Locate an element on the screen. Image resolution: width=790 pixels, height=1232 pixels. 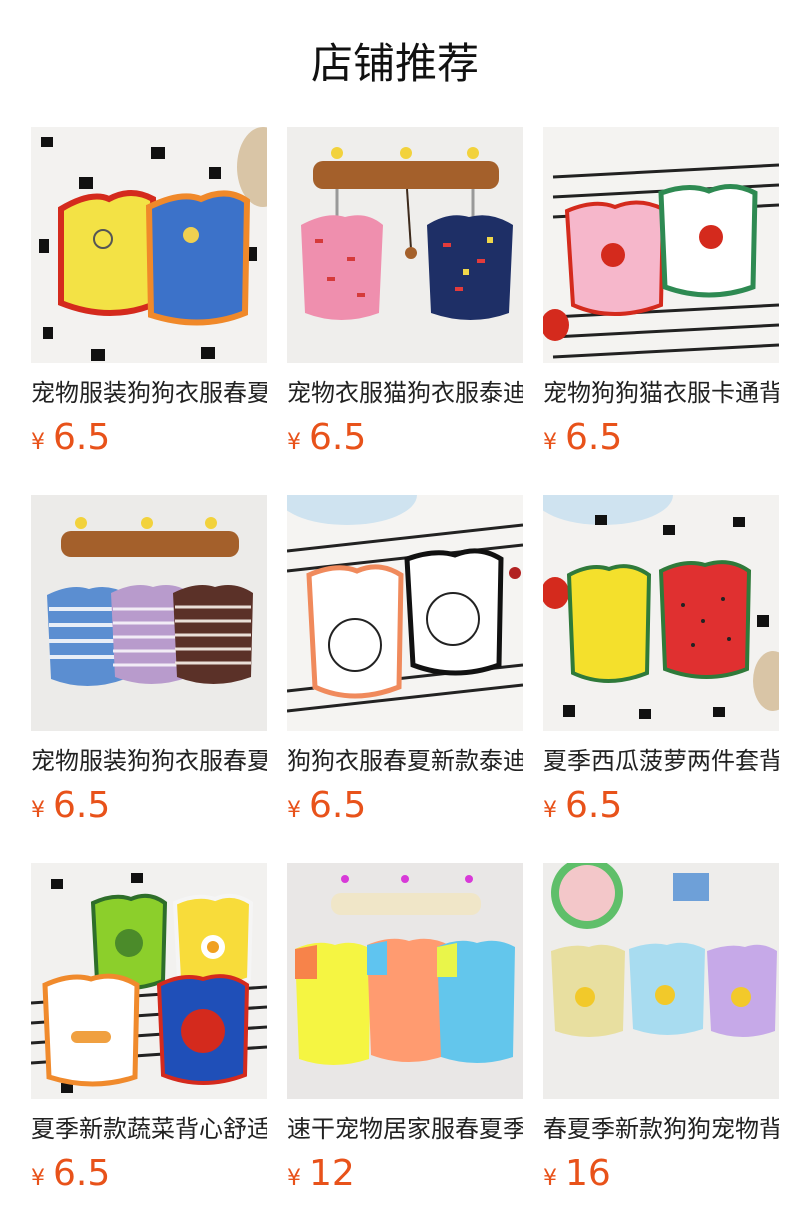
product-name: 春夏季新款狗狗宠物背 is located at coordinates (661, 1129).